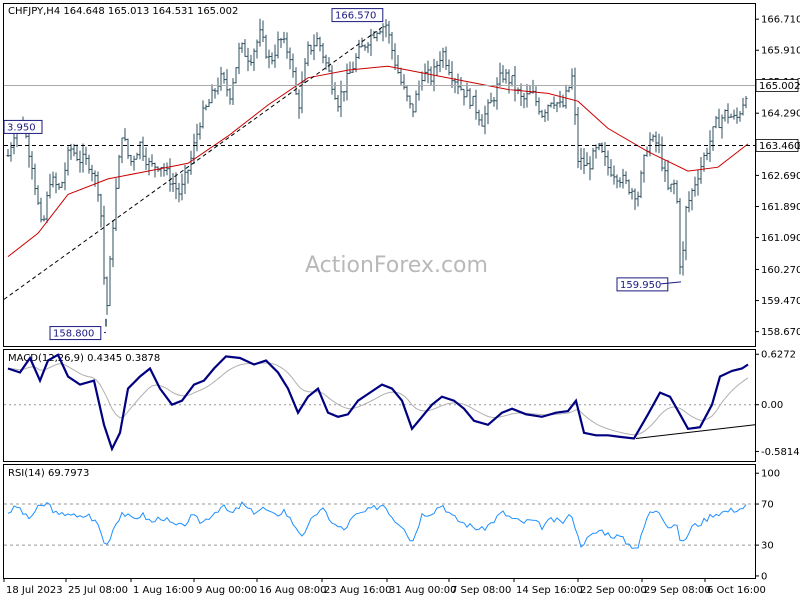 Image resolution: width=800 pixels, height=604 pixels. What do you see at coordinates (73, 334) in the screenshot?
I see `price-annotation-label: 158.800` at bounding box center [73, 334].